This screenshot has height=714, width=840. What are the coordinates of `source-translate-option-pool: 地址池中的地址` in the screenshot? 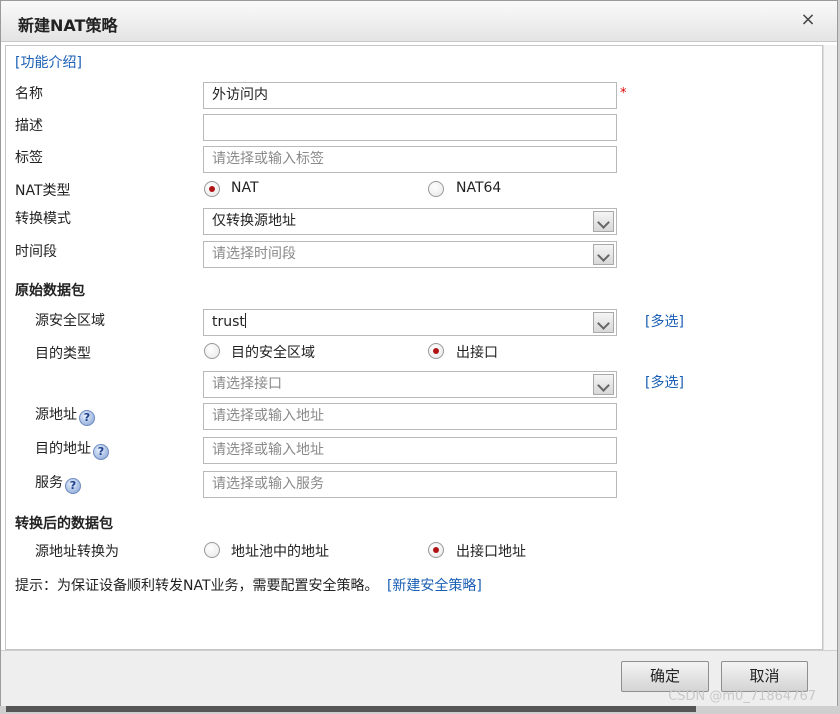 It's located at (280, 551).